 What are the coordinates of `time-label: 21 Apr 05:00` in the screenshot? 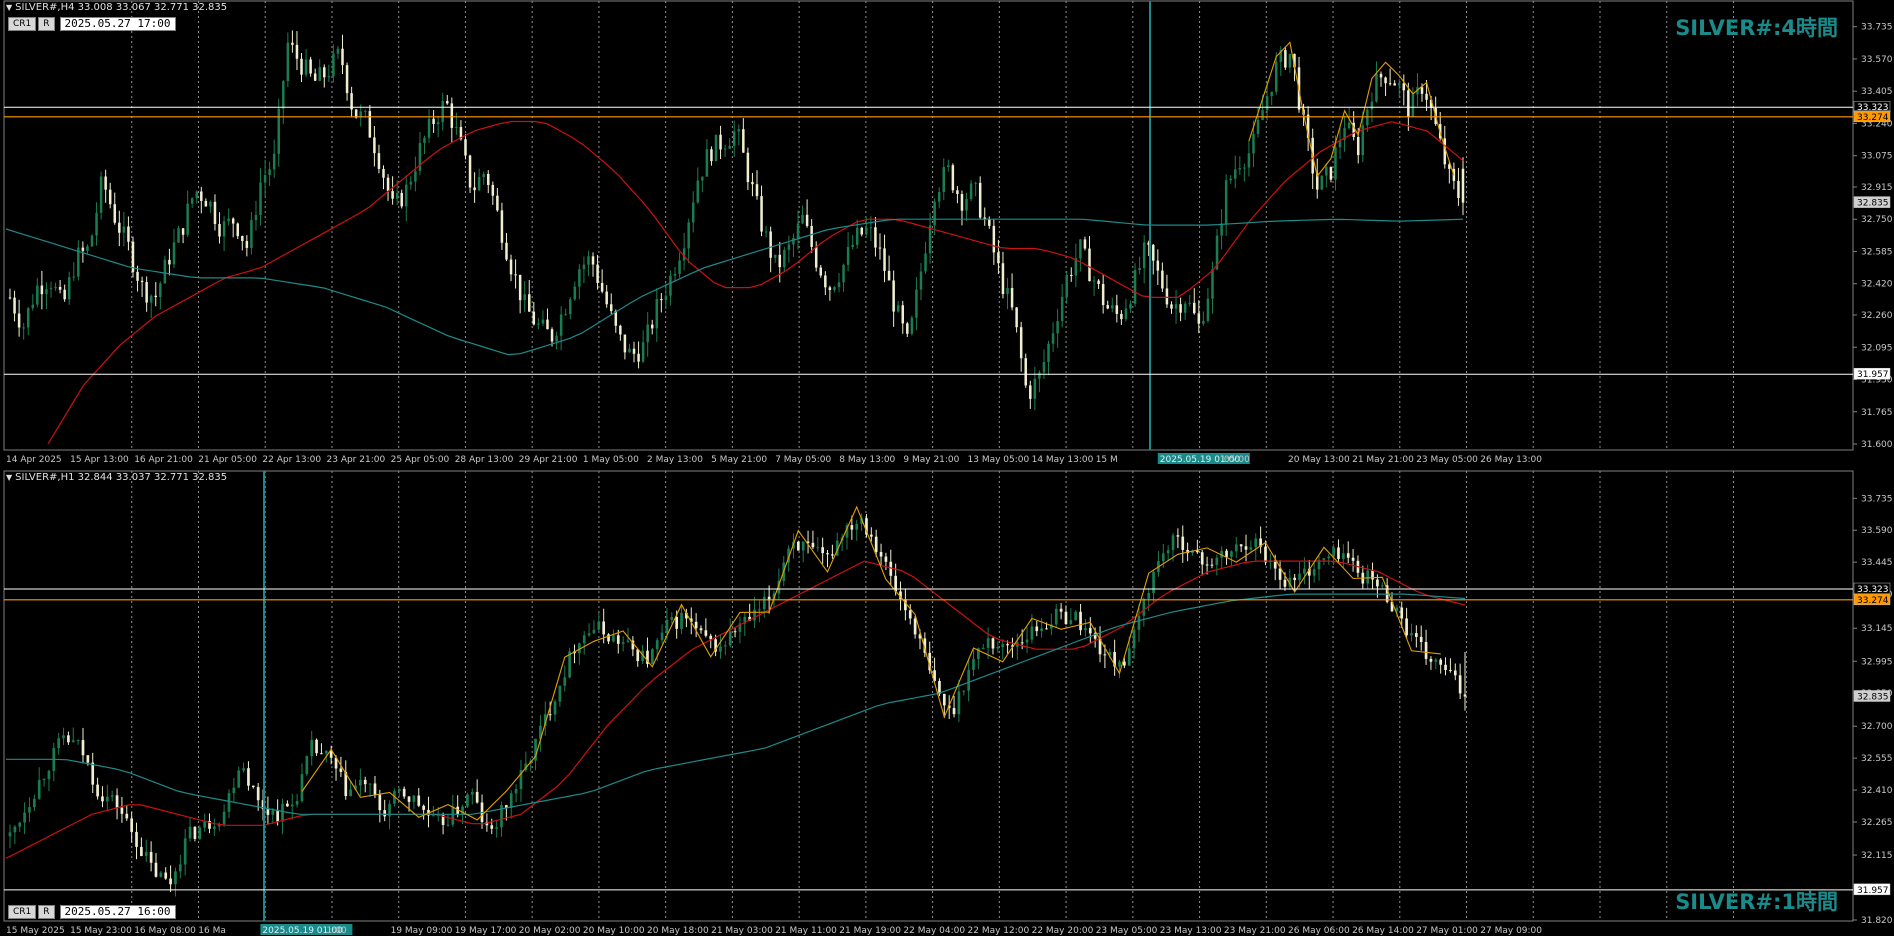 It's located at (227, 460).